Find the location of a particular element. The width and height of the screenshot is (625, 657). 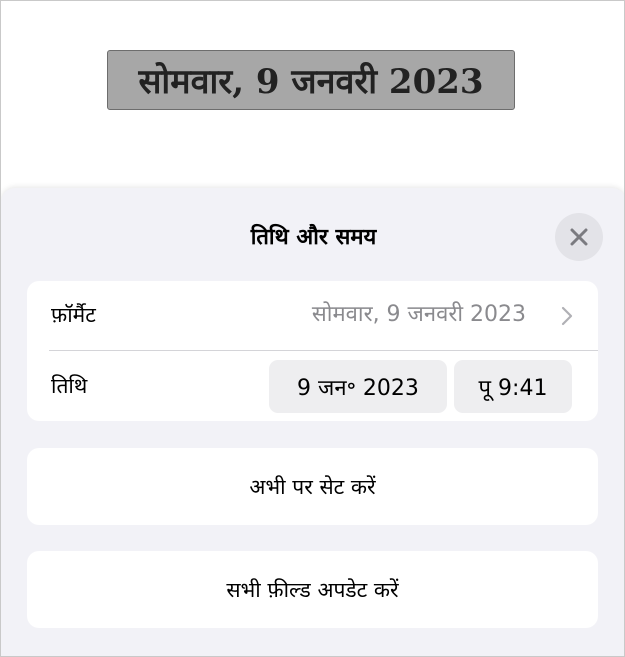

close-button is located at coordinates (579, 237).